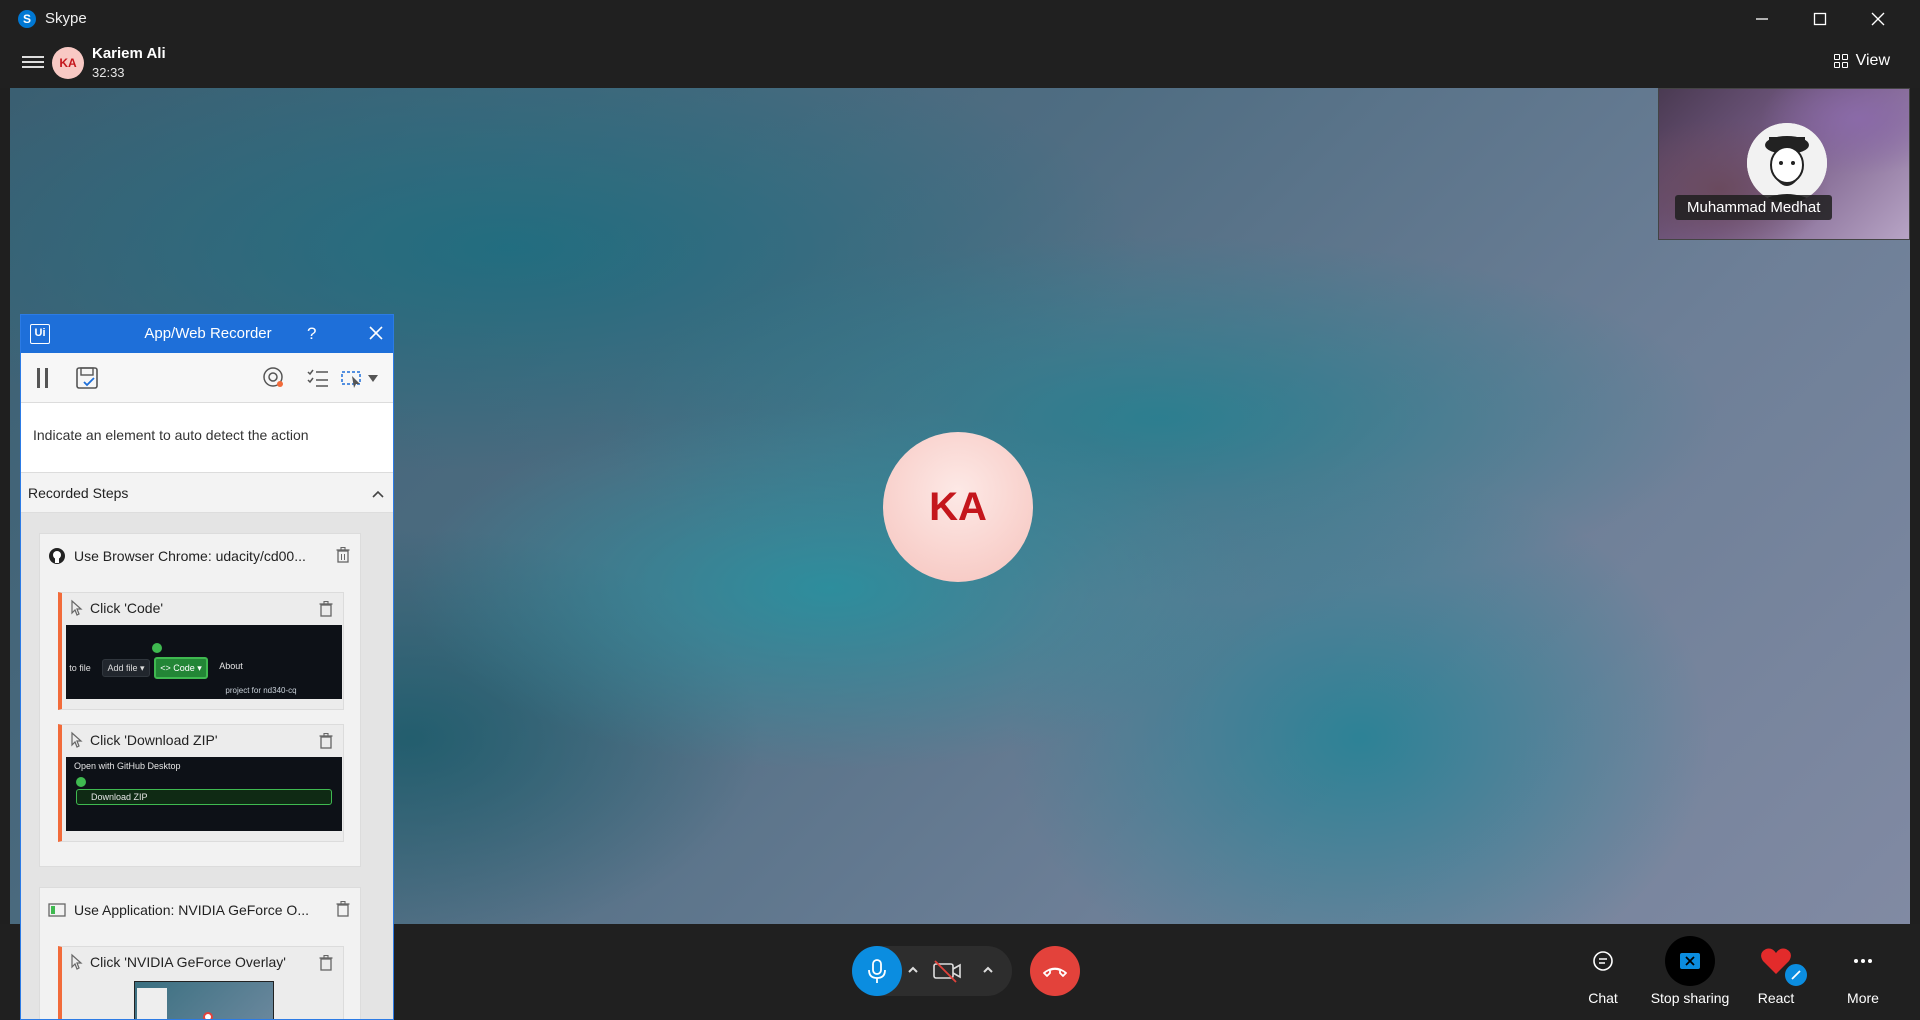  Describe the element at coordinates (57, 556) in the screenshot. I see `github-icon` at that location.